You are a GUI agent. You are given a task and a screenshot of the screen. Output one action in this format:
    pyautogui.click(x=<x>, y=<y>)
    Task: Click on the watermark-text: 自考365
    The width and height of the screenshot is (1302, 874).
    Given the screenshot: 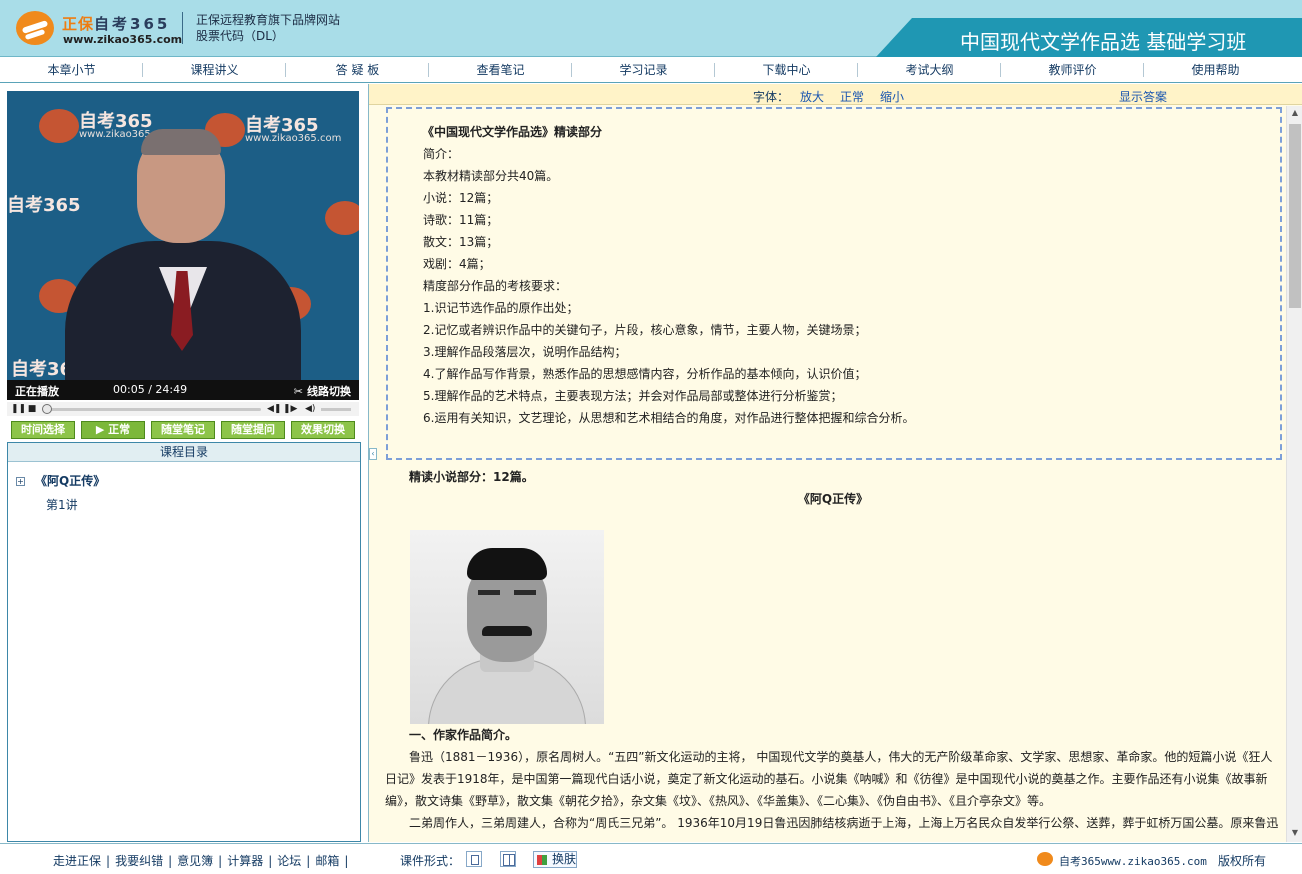 What is the action you would take?
    pyautogui.click(x=44, y=205)
    